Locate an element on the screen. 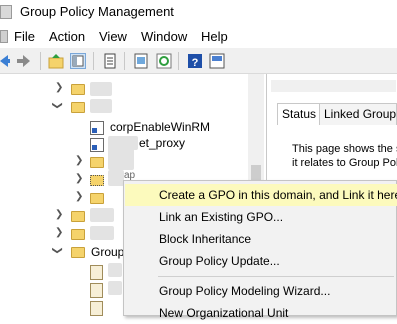 The image size is (397, 324). up-folder-icon is located at coordinates (56, 61).